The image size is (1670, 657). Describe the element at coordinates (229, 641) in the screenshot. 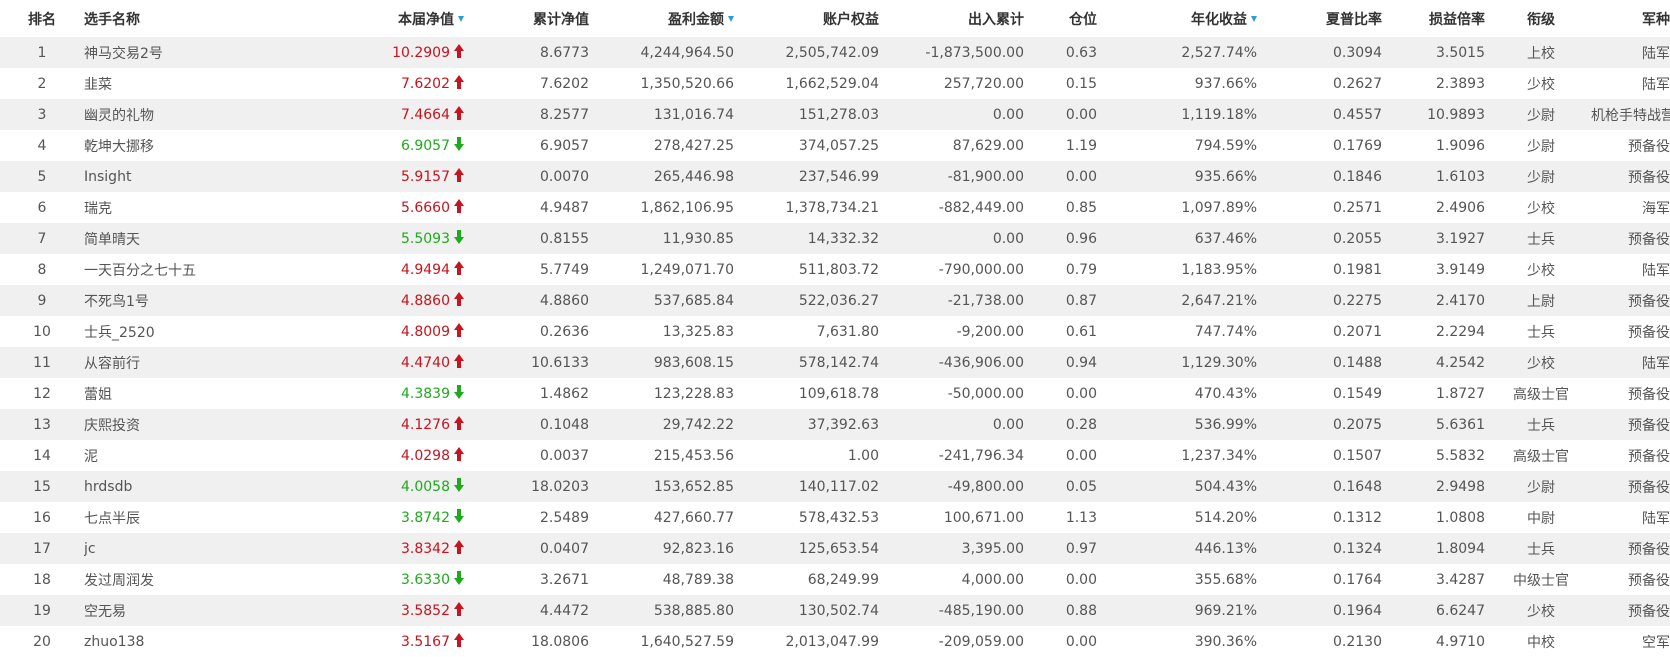

I see `cell-name: zhuo138` at that location.